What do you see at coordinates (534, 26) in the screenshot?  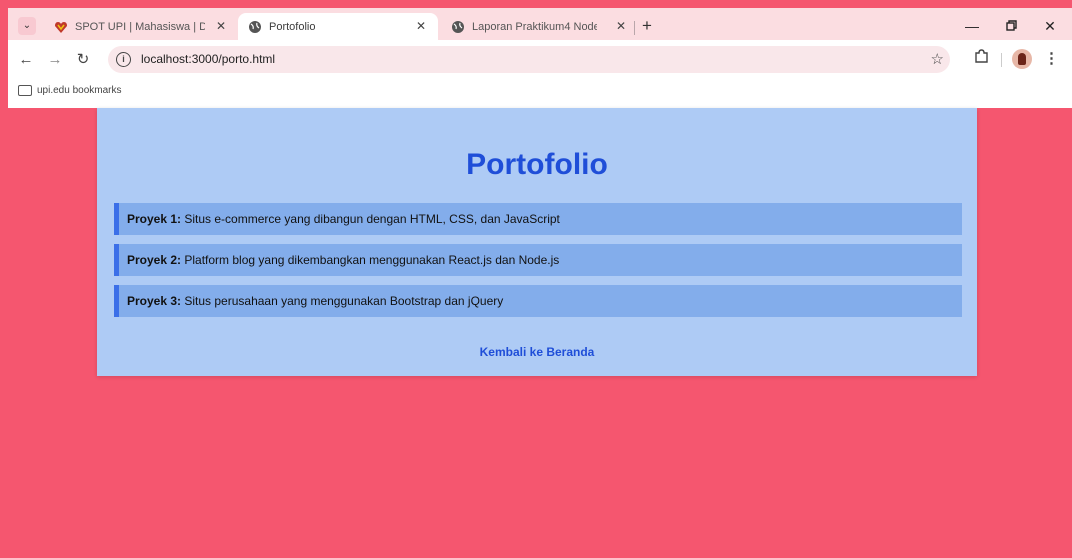 I see `tab-title: Laporan Praktikum4 Node JS_Sarah` at bounding box center [534, 26].